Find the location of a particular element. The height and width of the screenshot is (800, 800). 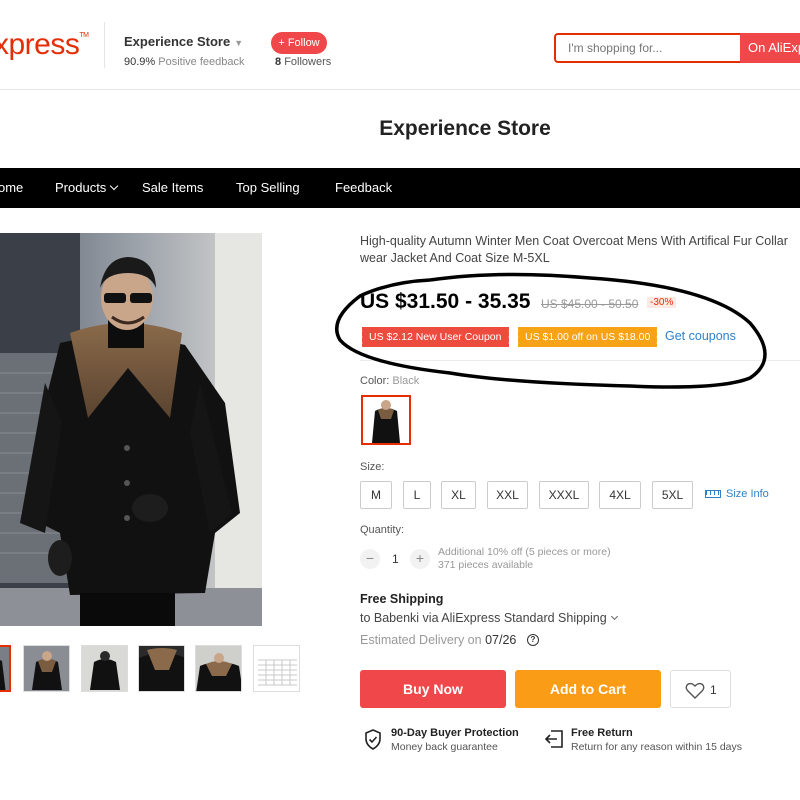

store-title: Experience Store is located at coordinates (465, 128).